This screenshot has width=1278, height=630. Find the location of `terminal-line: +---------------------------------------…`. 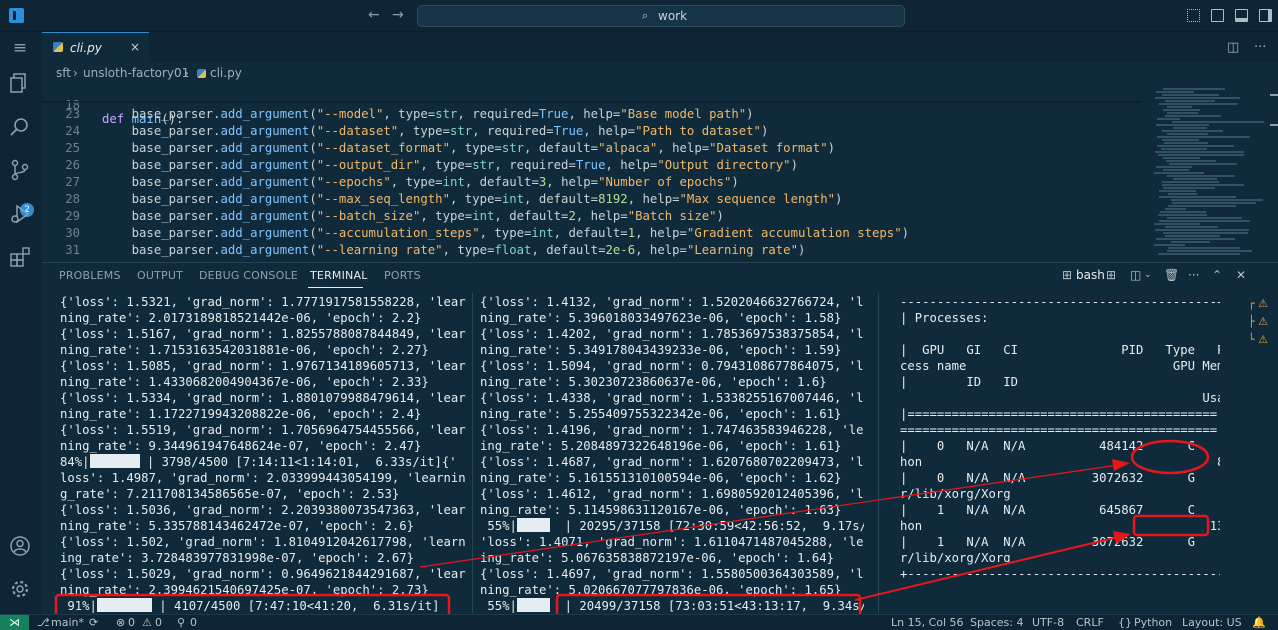

terminal-line: +---------------------------------------… is located at coordinates (1060, 574).